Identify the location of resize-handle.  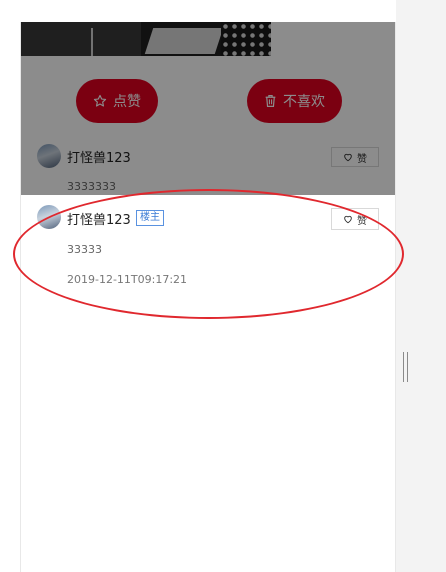
(406, 367).